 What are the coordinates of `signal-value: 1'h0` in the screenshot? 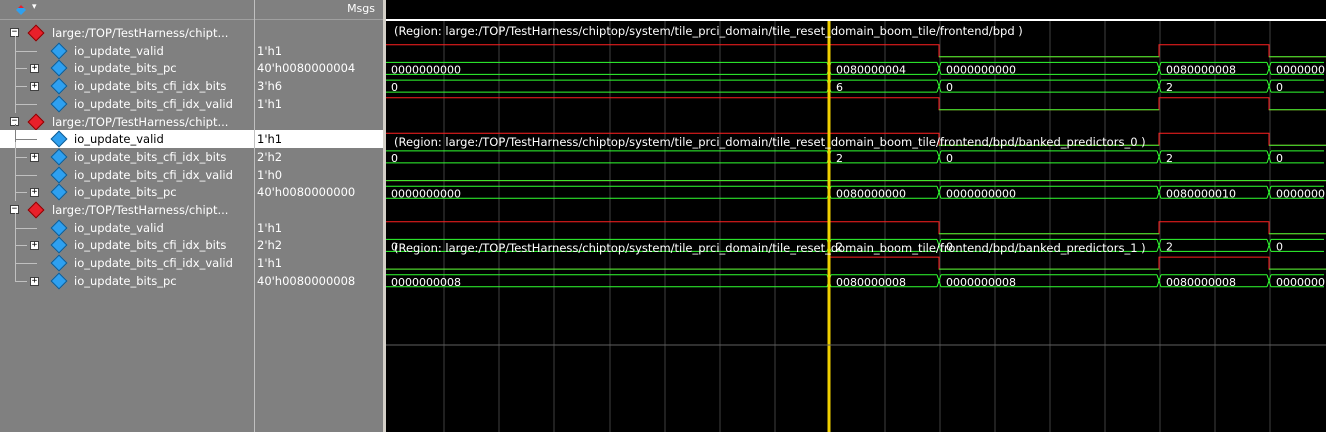 It's located at (270, 174).